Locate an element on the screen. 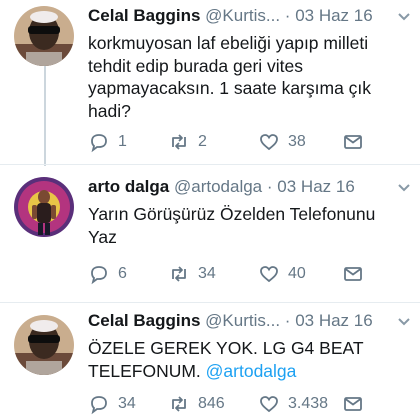  tweet-text: Yarın Görüşürüz Özelden Telefonunu Yaz is located at coordinates (245, 225).